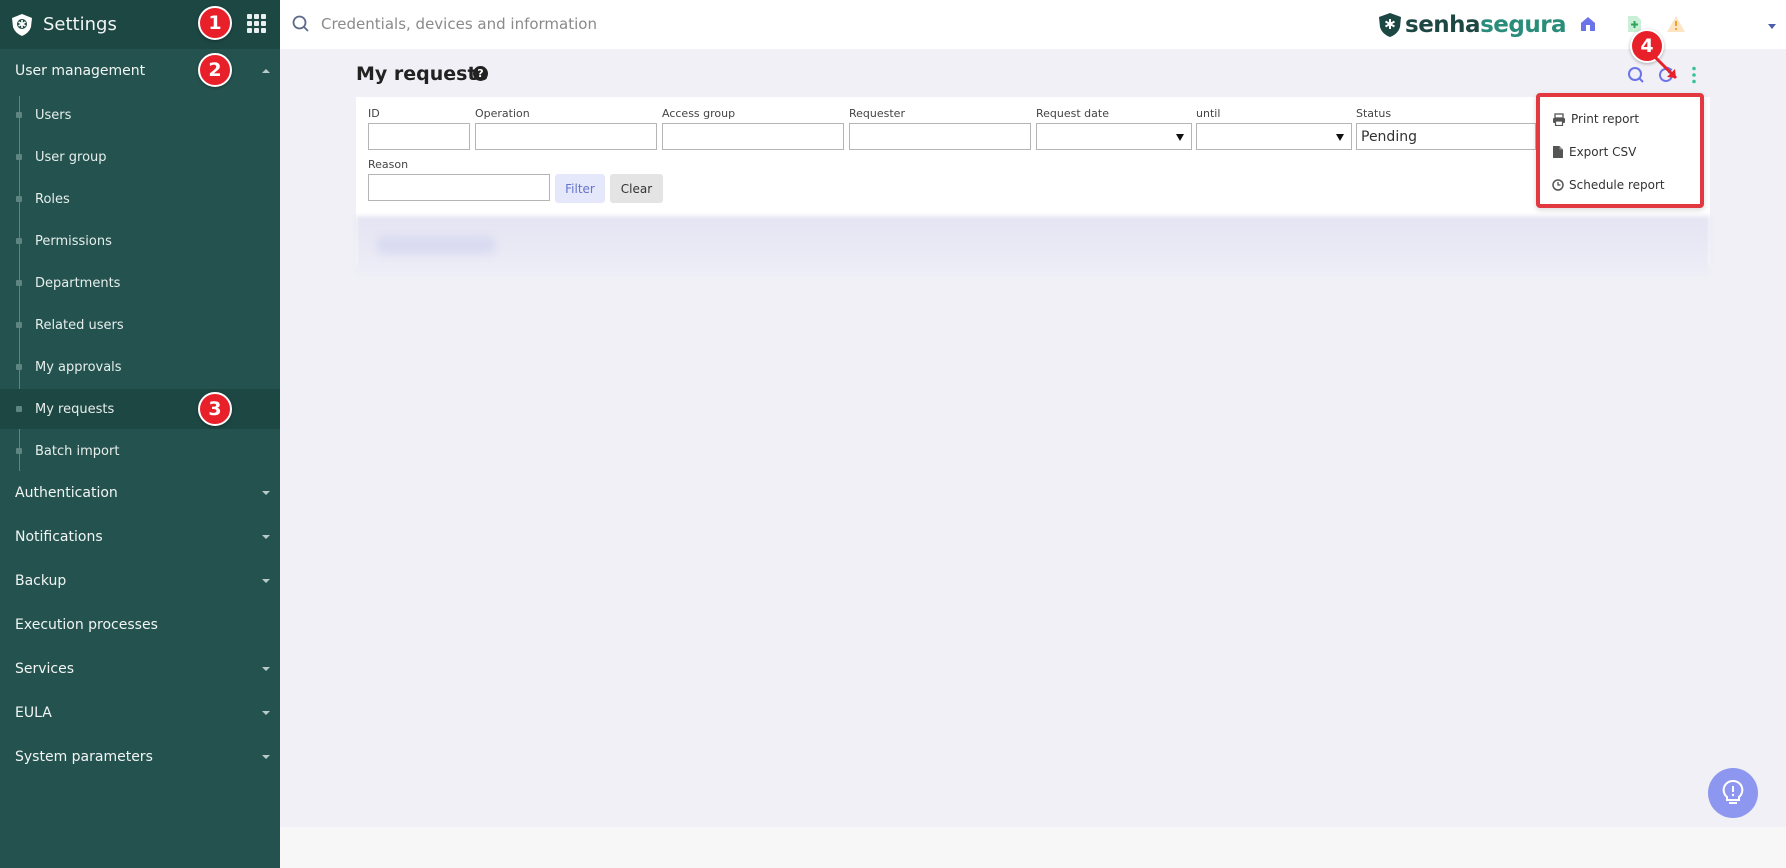 The width and height of the screenshot is (1786, 868). Describe the element at coordinates (1676, 24) in the screenshot. I see `warning-icon` at that location.